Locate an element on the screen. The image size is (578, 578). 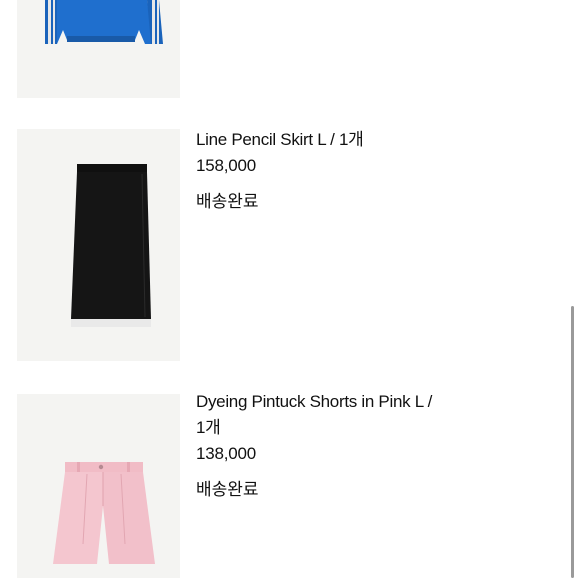
product-thumbnail-shorts is located at coordinates (98, 486).